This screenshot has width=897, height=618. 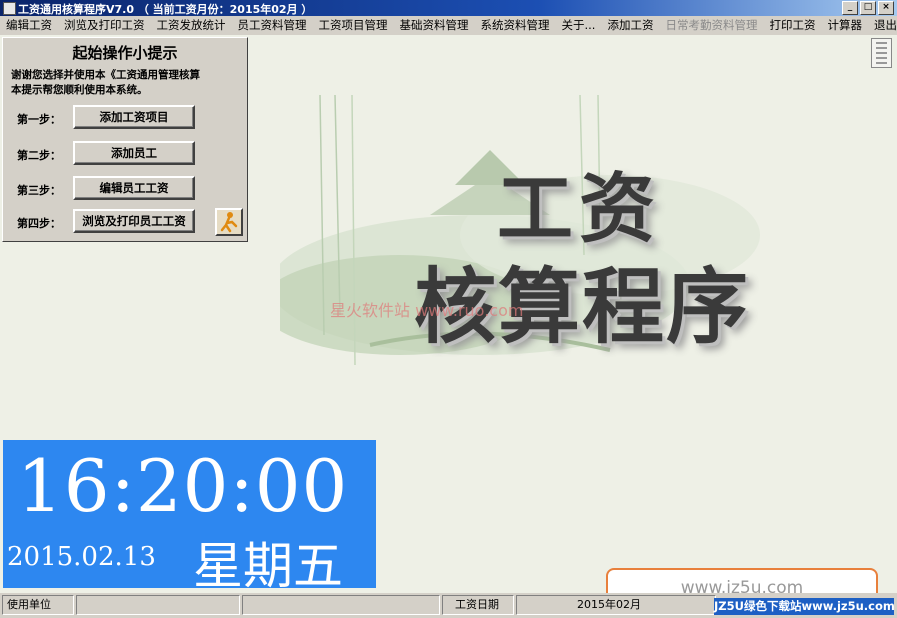 I want to click on clock-time: 16:20:00, so click(x=183, y=486).